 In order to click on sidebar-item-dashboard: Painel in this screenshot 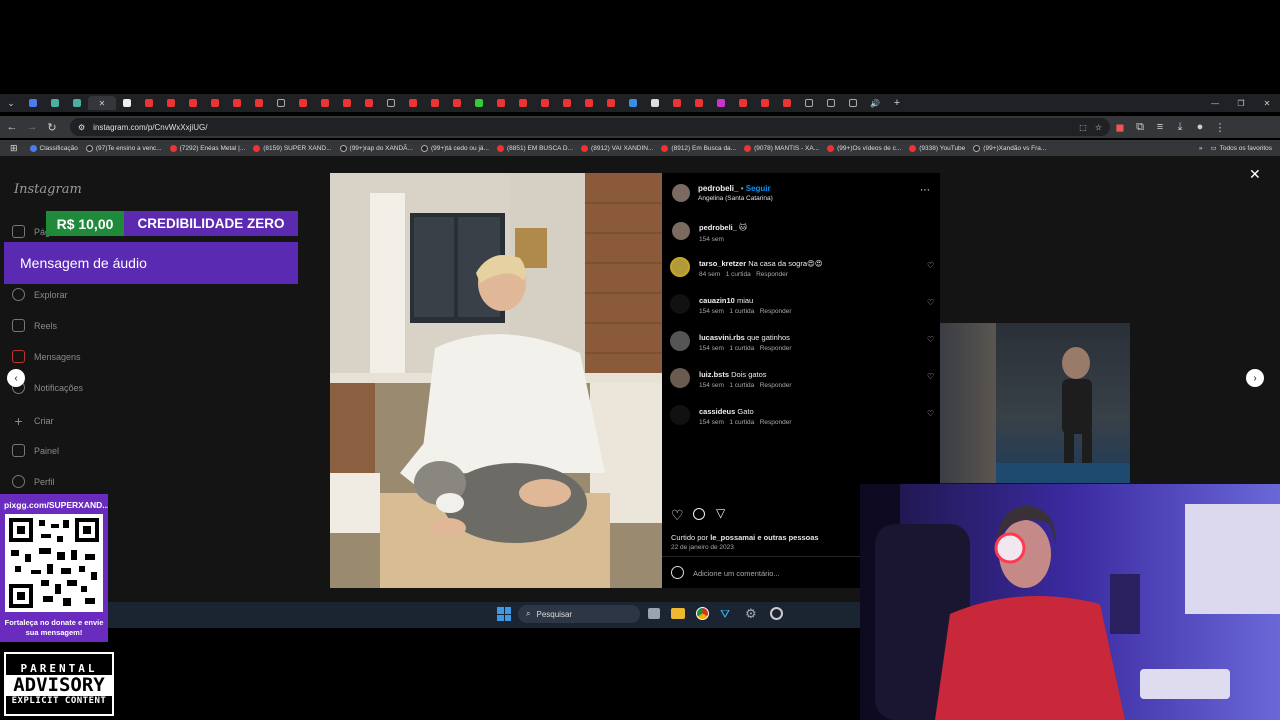, I will do `click(35, 450)`.